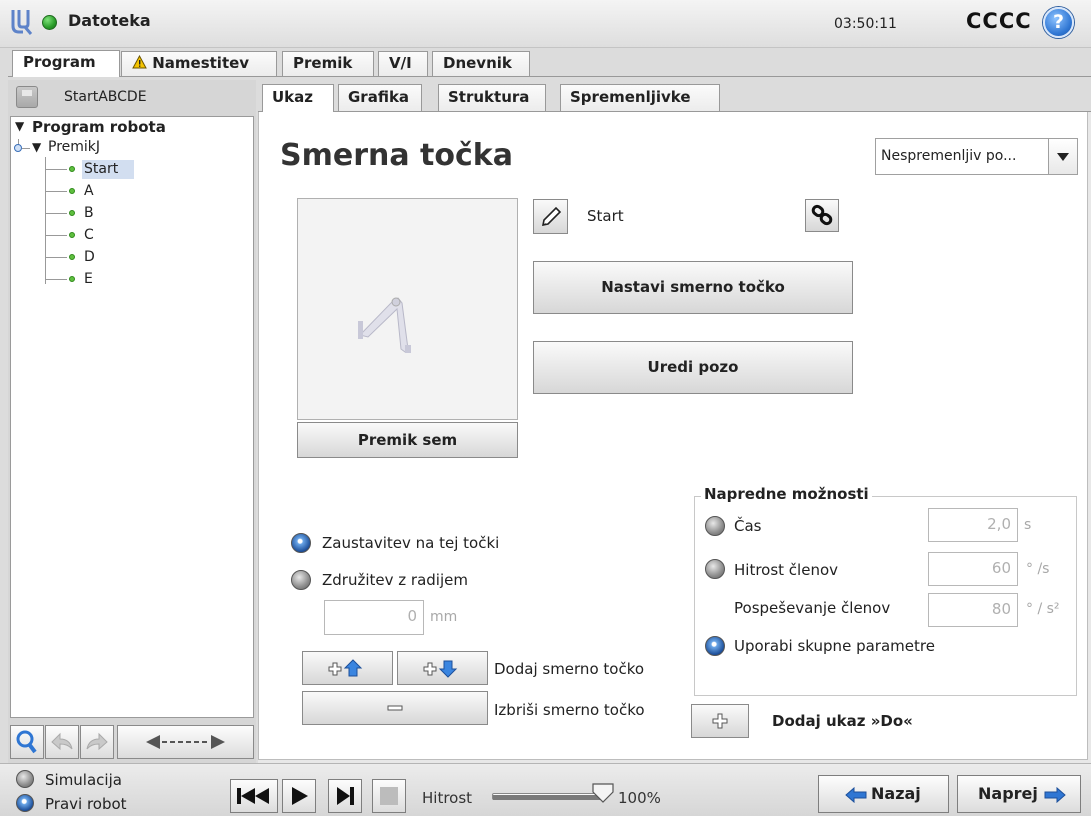 The image size is (1091, 816). I want to click on joint-accel-unit: ° / s², so click(1043, 609).